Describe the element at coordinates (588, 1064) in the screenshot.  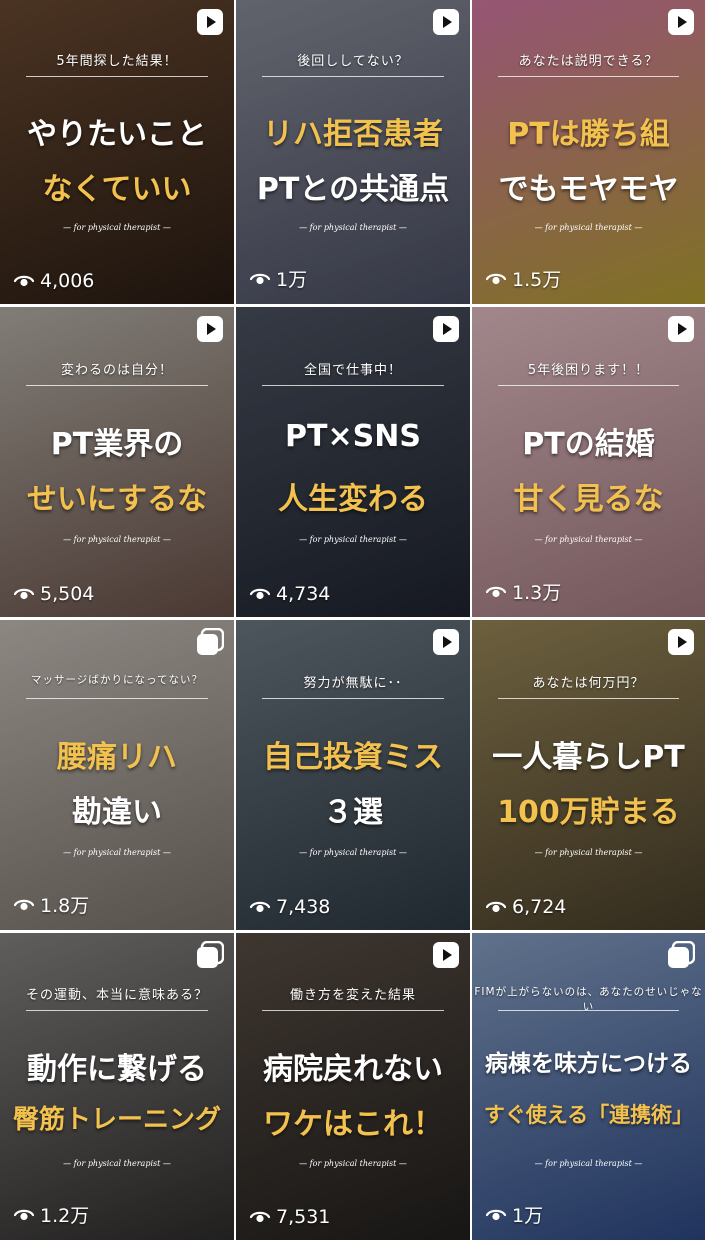
I see `headline-line-1: 病棟を味方につける` at that location.